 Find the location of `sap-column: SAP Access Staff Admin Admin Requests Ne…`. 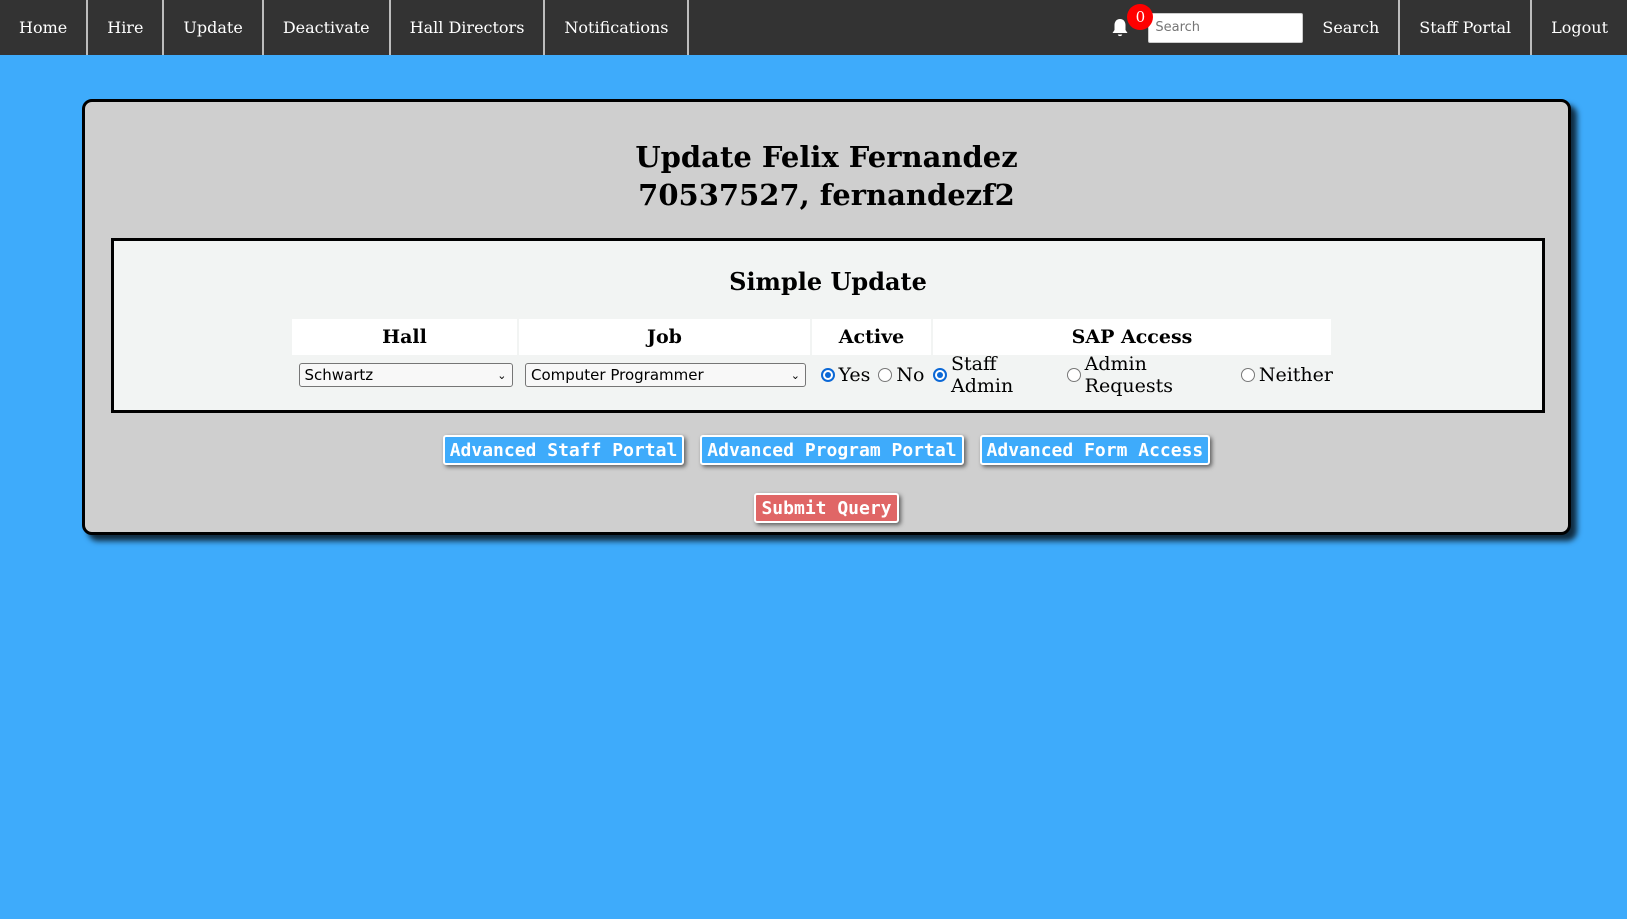

sap-column: SAP Access Staff Admin Admin Requests Ne… is located at coordinates (1133, 358).